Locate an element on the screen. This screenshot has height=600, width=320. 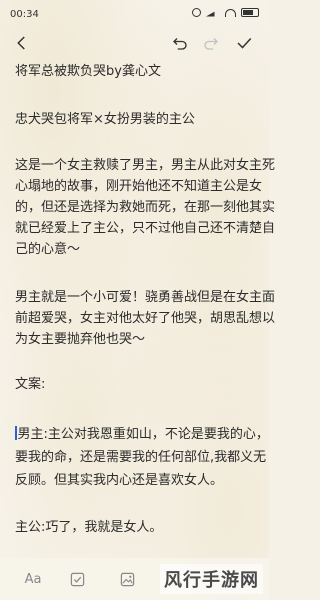
status-time: 00:34 is located at coordinates (24, 14).